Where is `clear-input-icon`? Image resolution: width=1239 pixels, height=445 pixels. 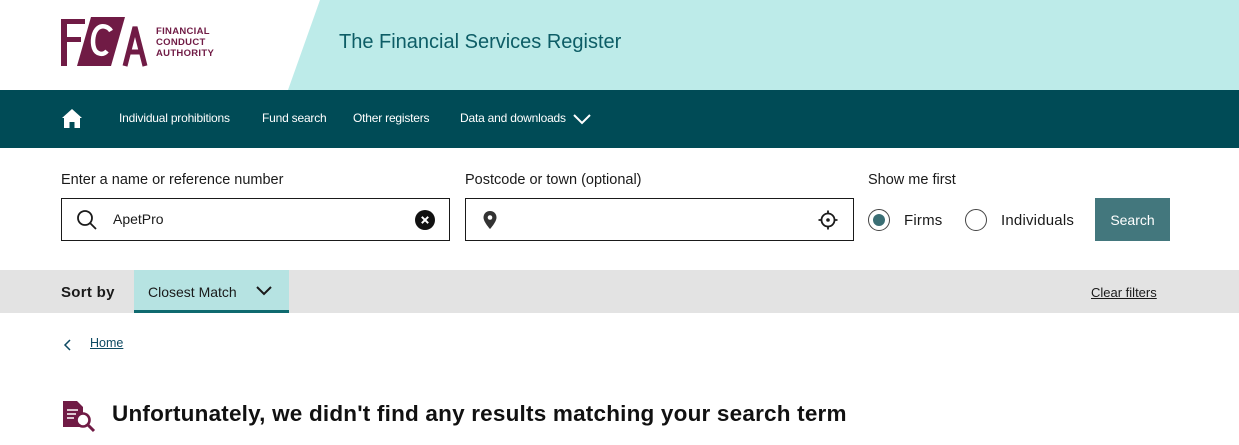 clear-input-icon is located at coordinates (425, 220).